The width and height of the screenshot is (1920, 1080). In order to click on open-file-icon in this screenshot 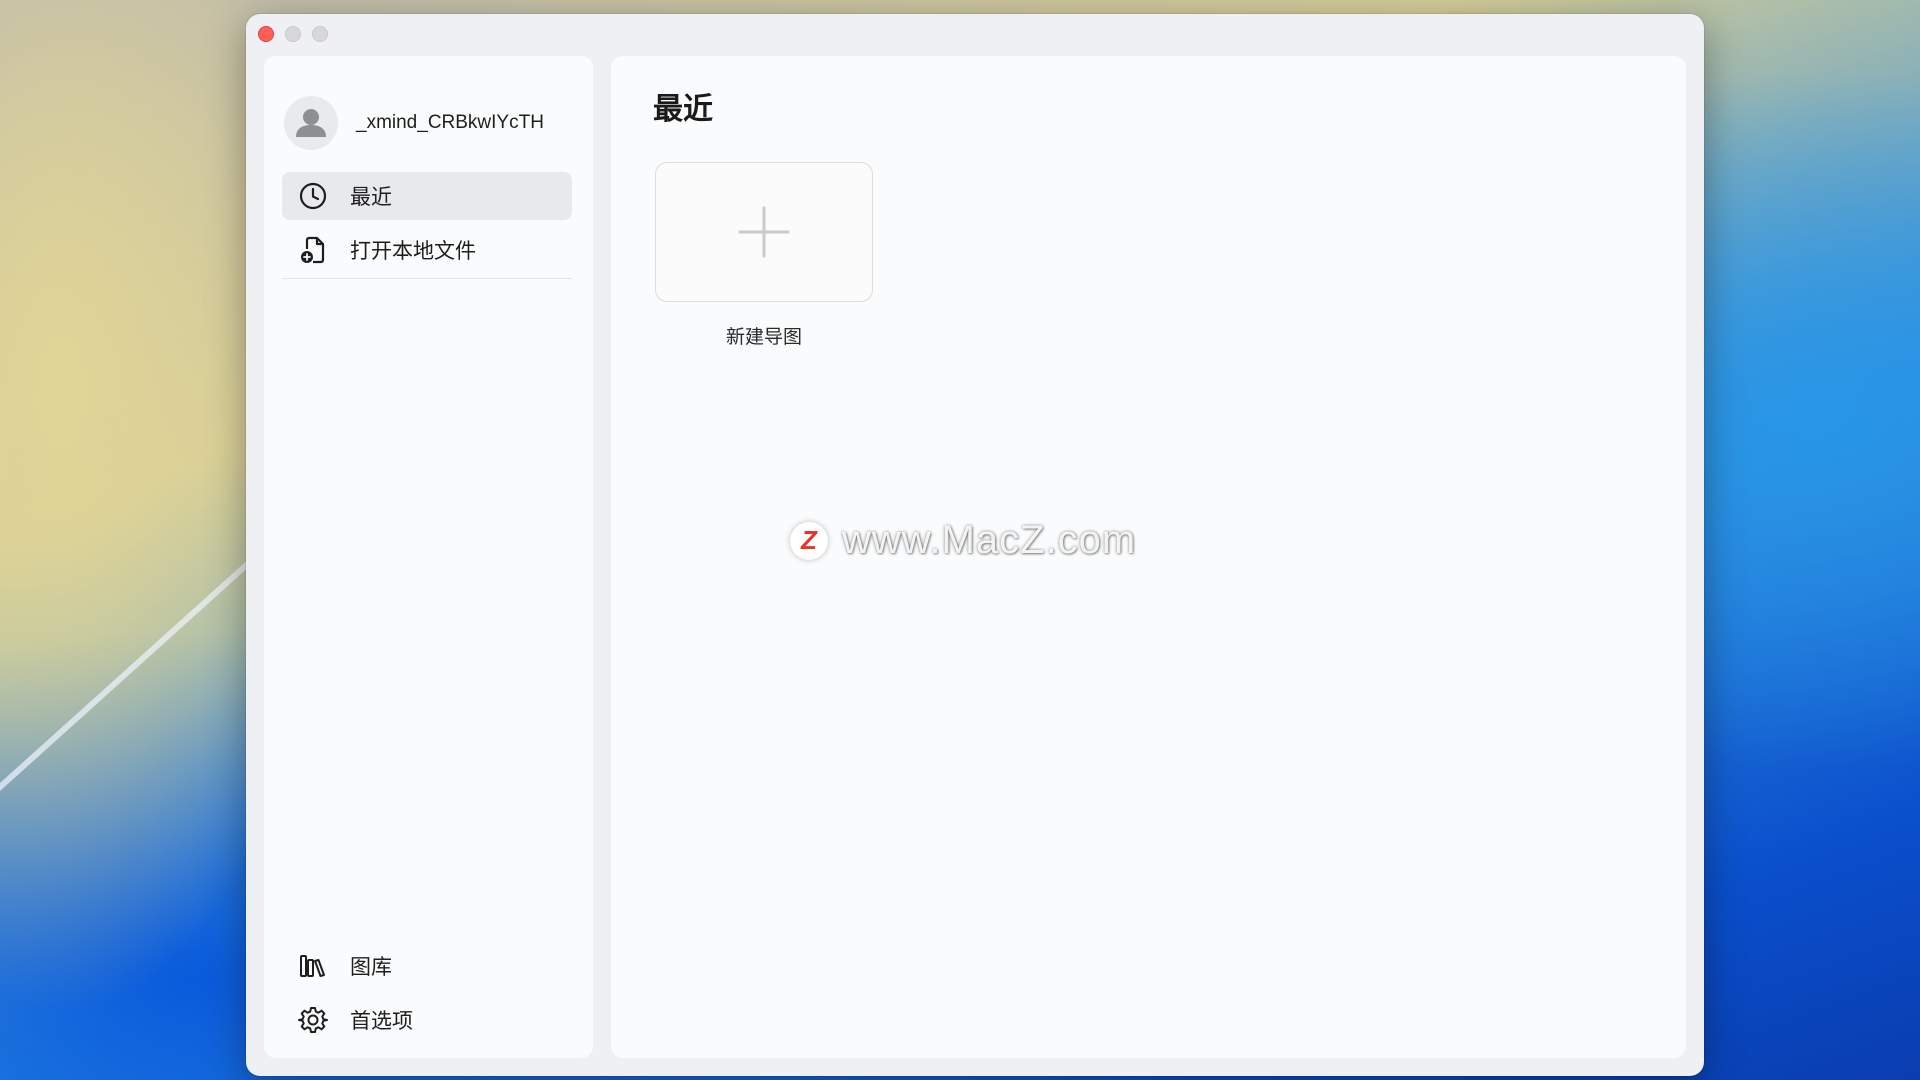, I will do `click(313, 250)`.